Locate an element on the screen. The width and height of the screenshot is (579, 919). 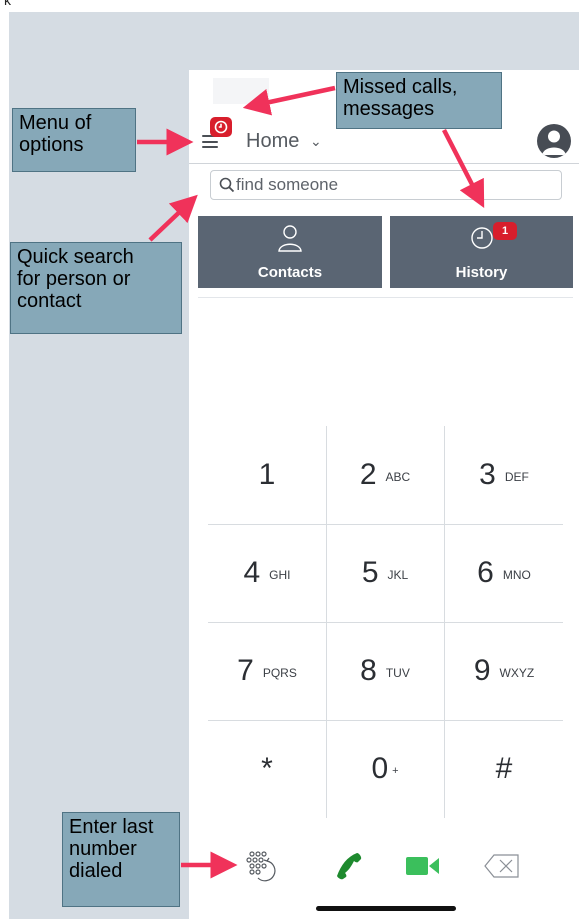
key-digit: 2 is located at coordinates (368, 474).